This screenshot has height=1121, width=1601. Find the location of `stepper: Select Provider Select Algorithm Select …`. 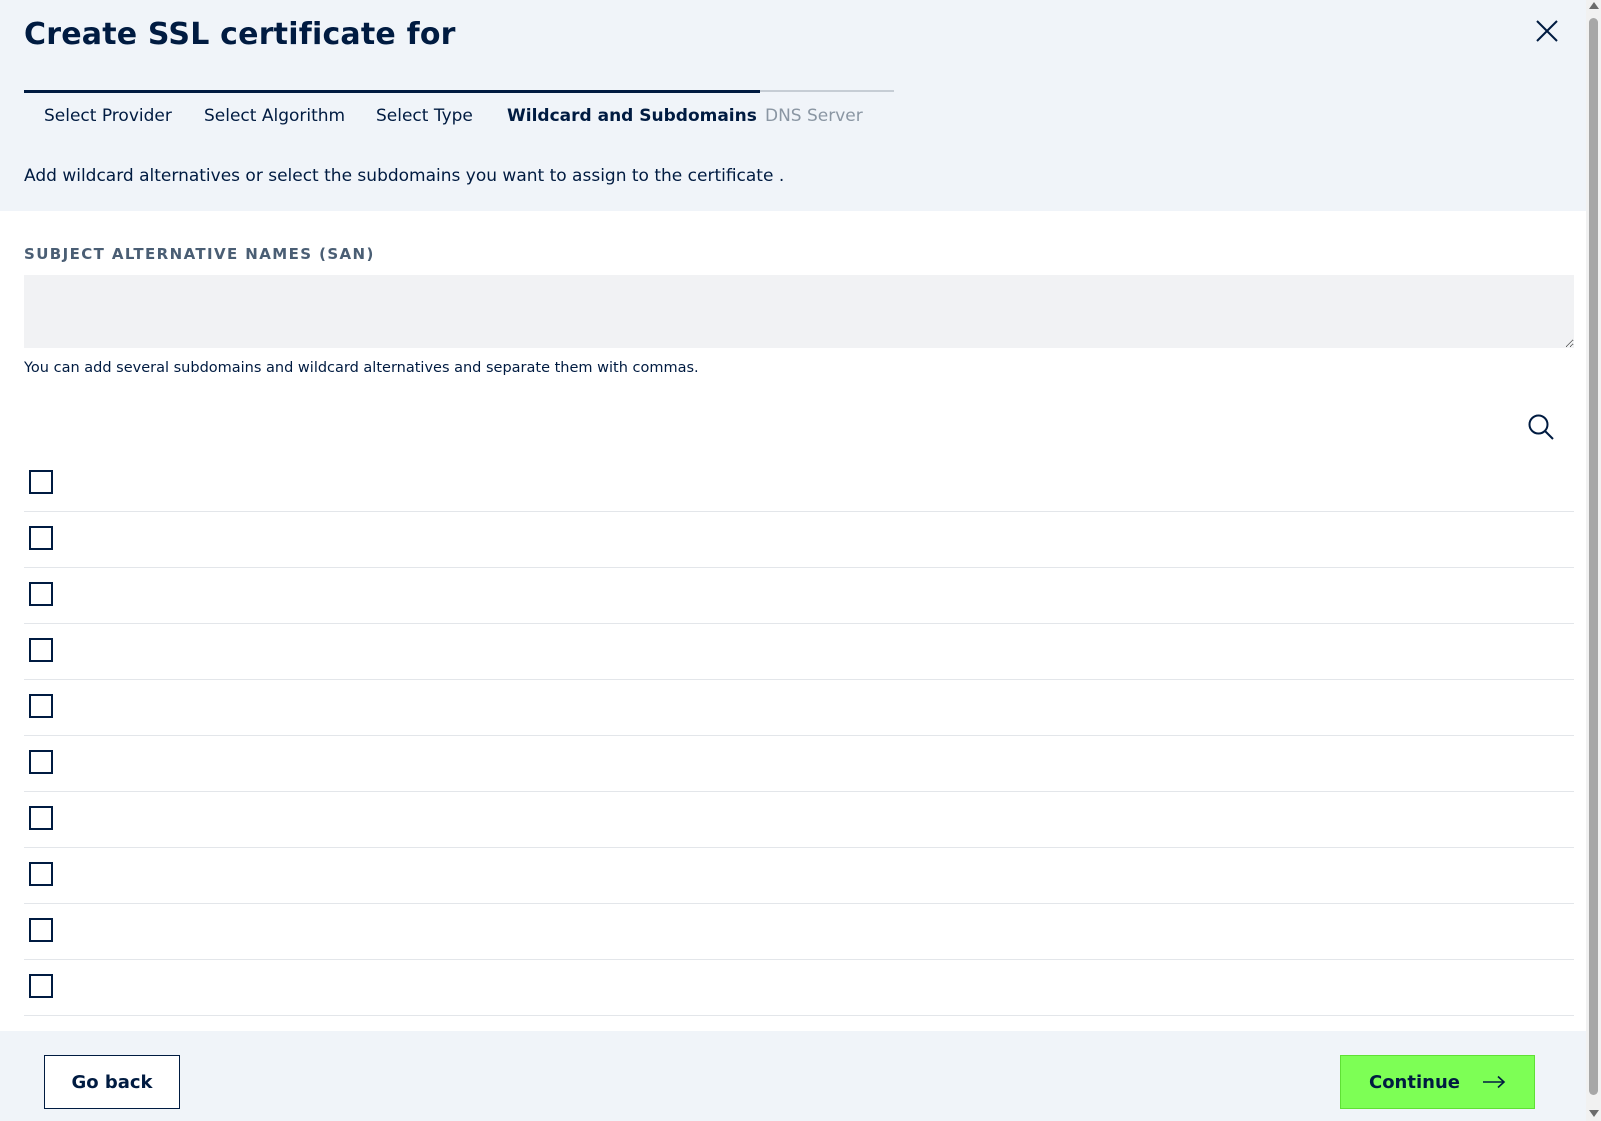

stepper: Select Provider Select Algorithm Select … is located at coordinates (459, 115).